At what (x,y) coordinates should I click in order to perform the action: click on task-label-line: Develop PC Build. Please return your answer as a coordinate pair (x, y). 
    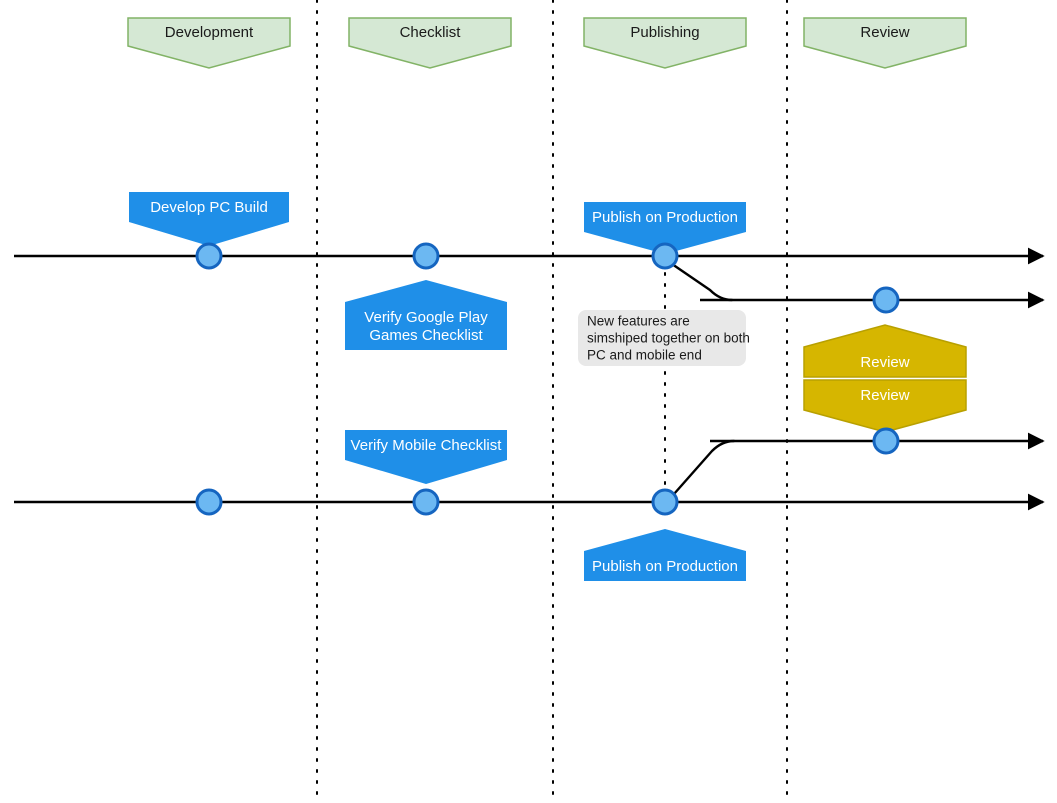
    Looking at the image, I should click on (209, 207).